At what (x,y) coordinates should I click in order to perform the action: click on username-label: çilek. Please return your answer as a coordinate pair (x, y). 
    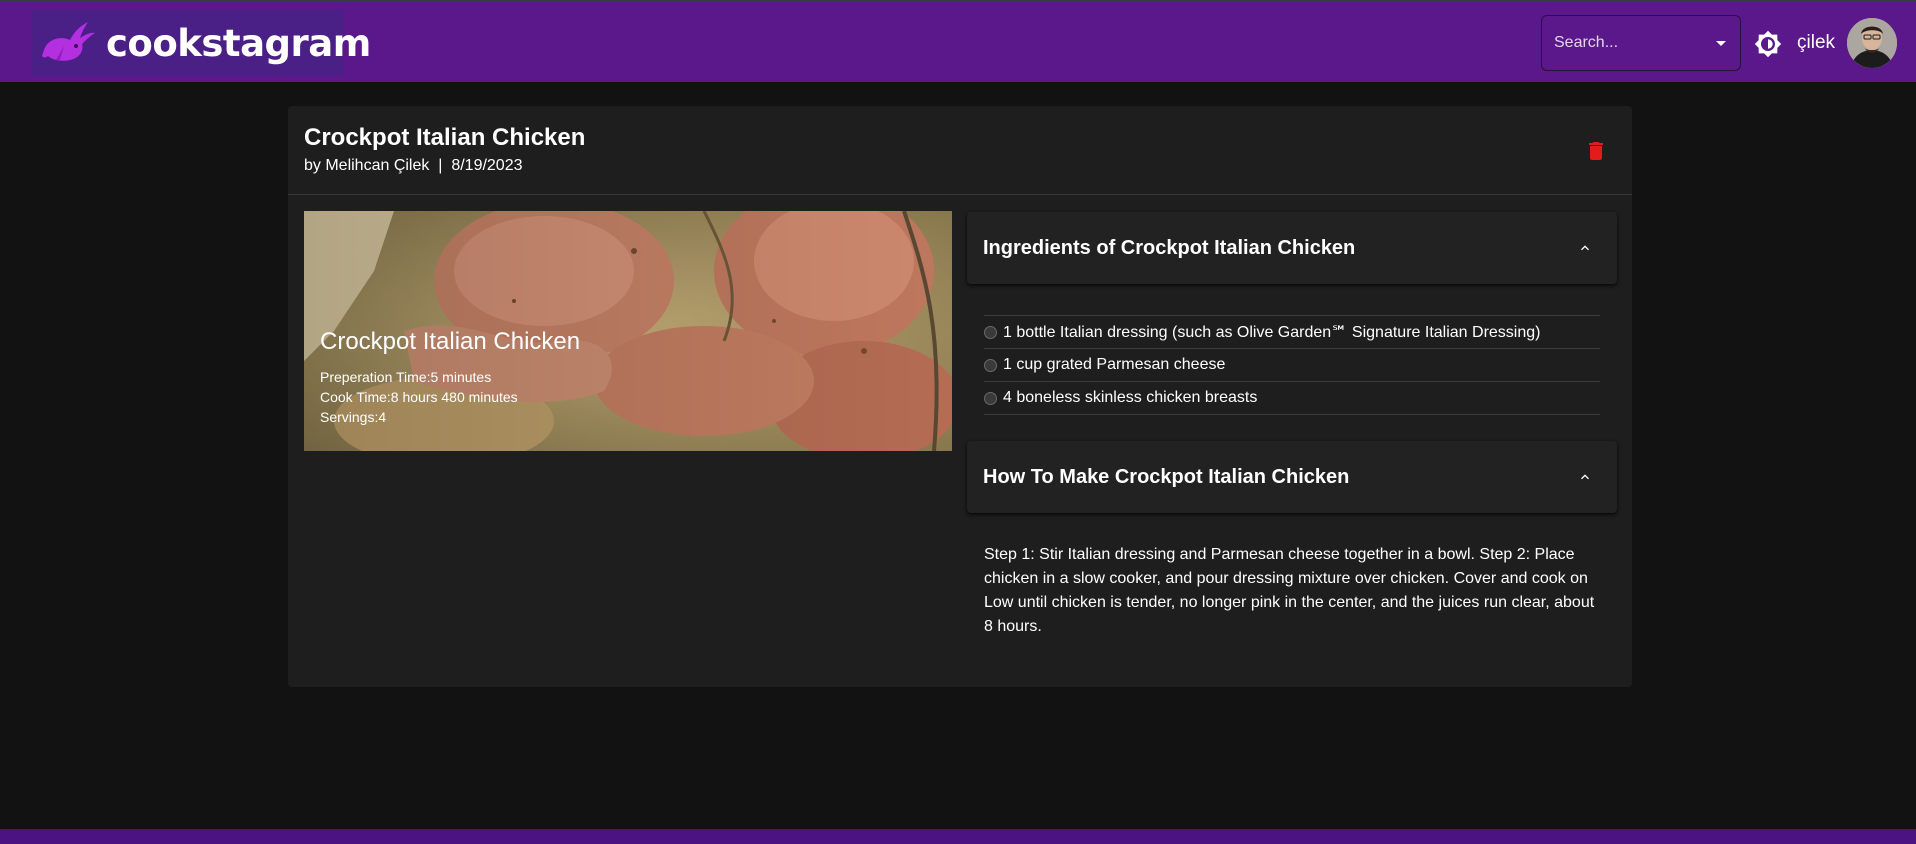
    Looking at the image, I should click on (1816, 43).